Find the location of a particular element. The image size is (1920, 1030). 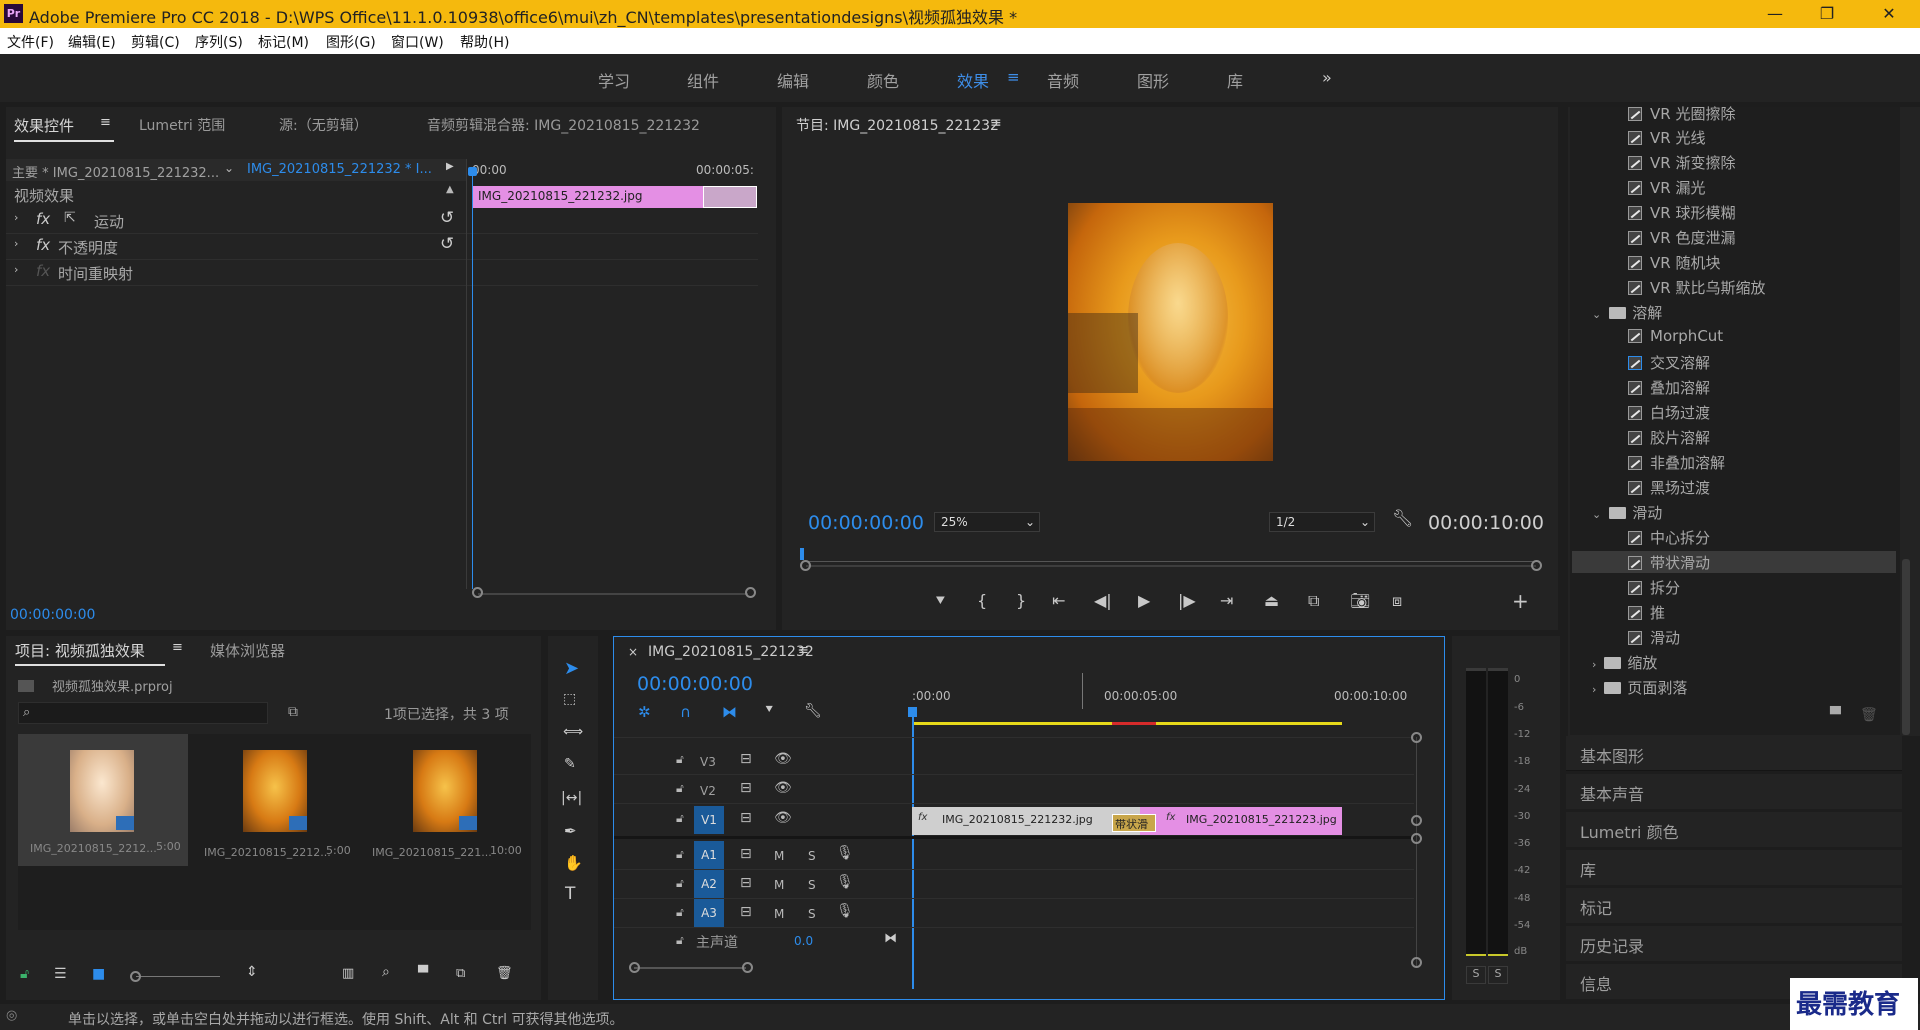

new-bin-icon: ▀ is located at coordinates (423, 973).